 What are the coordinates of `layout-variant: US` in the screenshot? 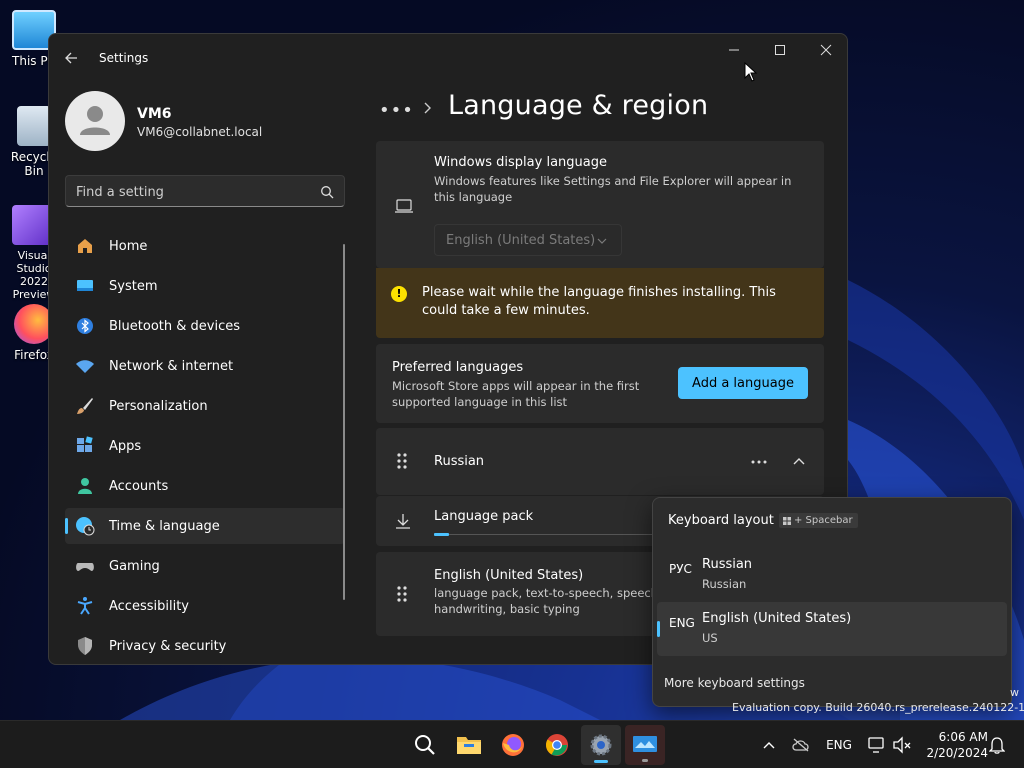 It's located at (710, 638).